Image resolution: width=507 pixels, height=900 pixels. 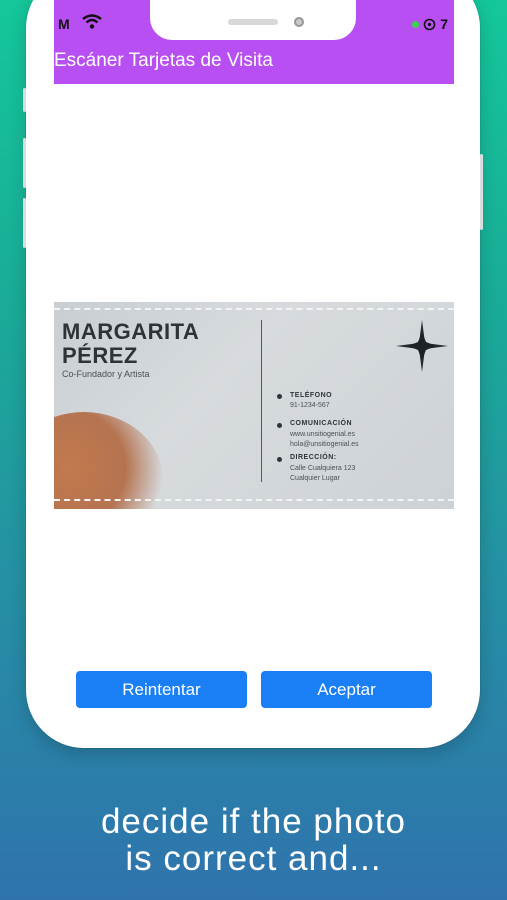 I want to click on phone-notch, so click(x=253, y=20).